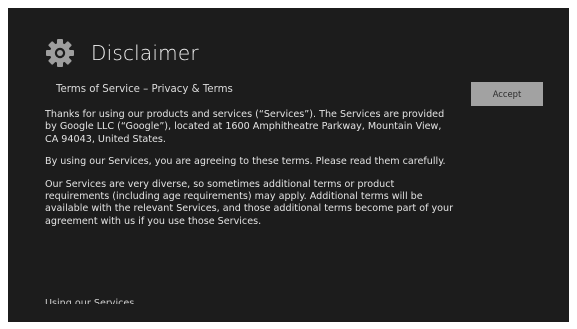 This screenshot has height=329, width=577. I want to click on section-heading-cut-off: Using our Services, so click(90, 301).